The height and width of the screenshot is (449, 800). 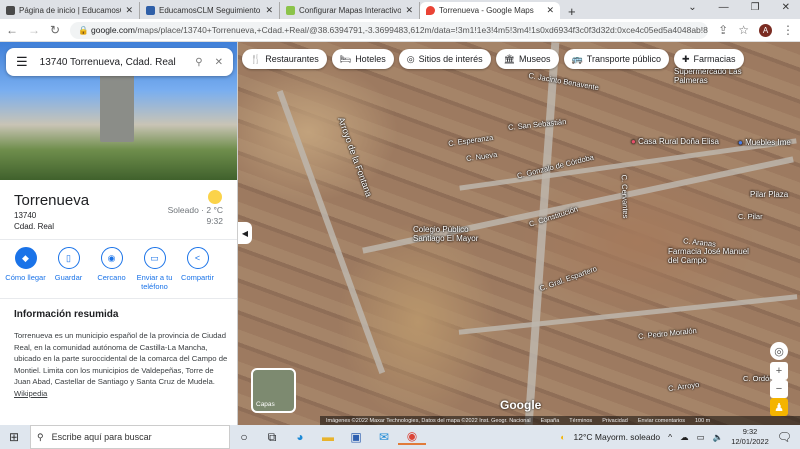 What do you see at coordinates (572, 11) in the screenshot?
I see `new-tab-button: +` at bounding box center [572, 11].